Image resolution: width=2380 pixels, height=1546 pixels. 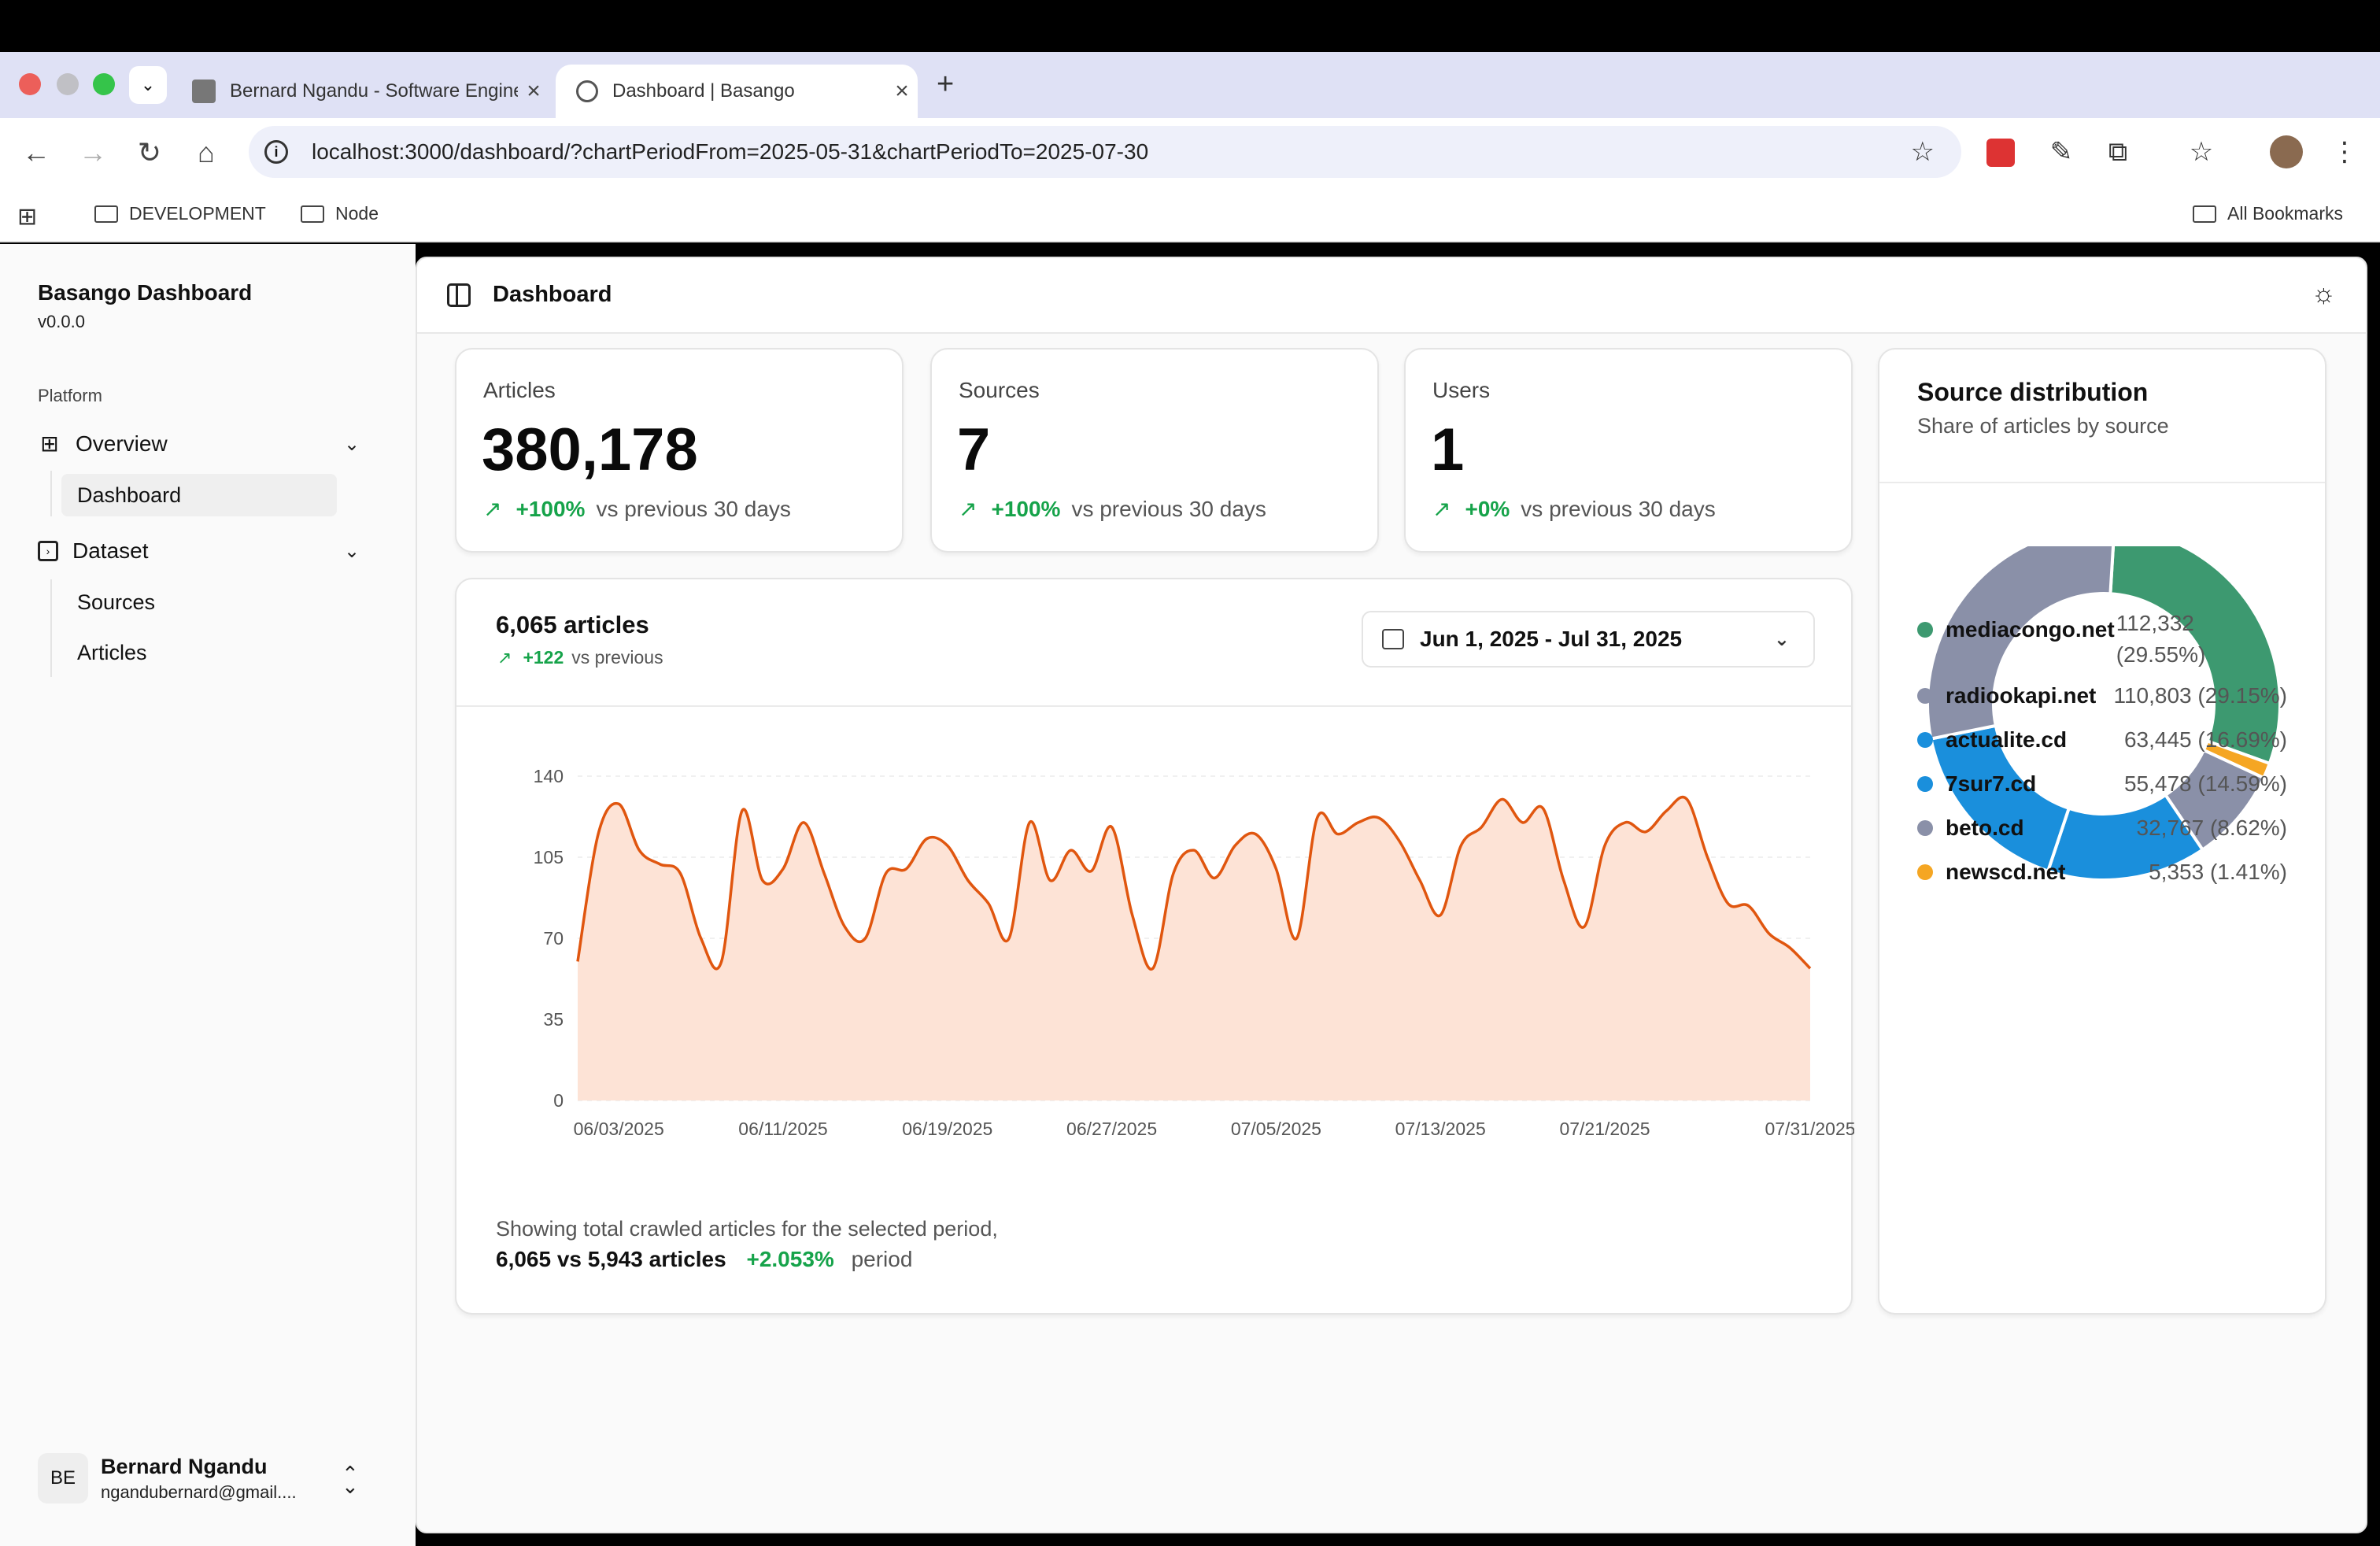 What do you see at coordinates (2102, 784) in the screenshot?
I see `legend-item: 7sur7.cd 55,478 (14.59%)` at bounding box center [2102, 784].